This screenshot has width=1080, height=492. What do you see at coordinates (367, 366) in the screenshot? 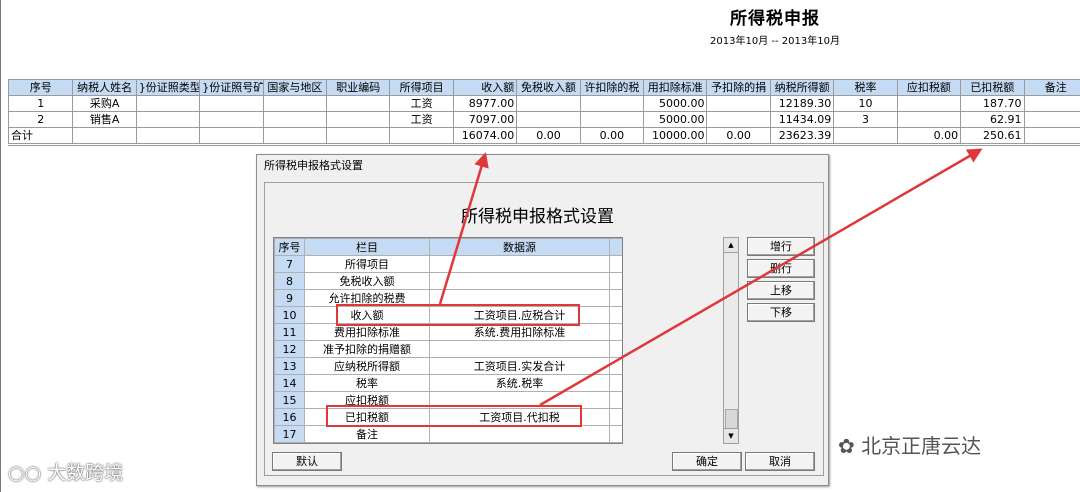
I see `grid-field: 应纳税所得额` at bounding box center [367, 366].